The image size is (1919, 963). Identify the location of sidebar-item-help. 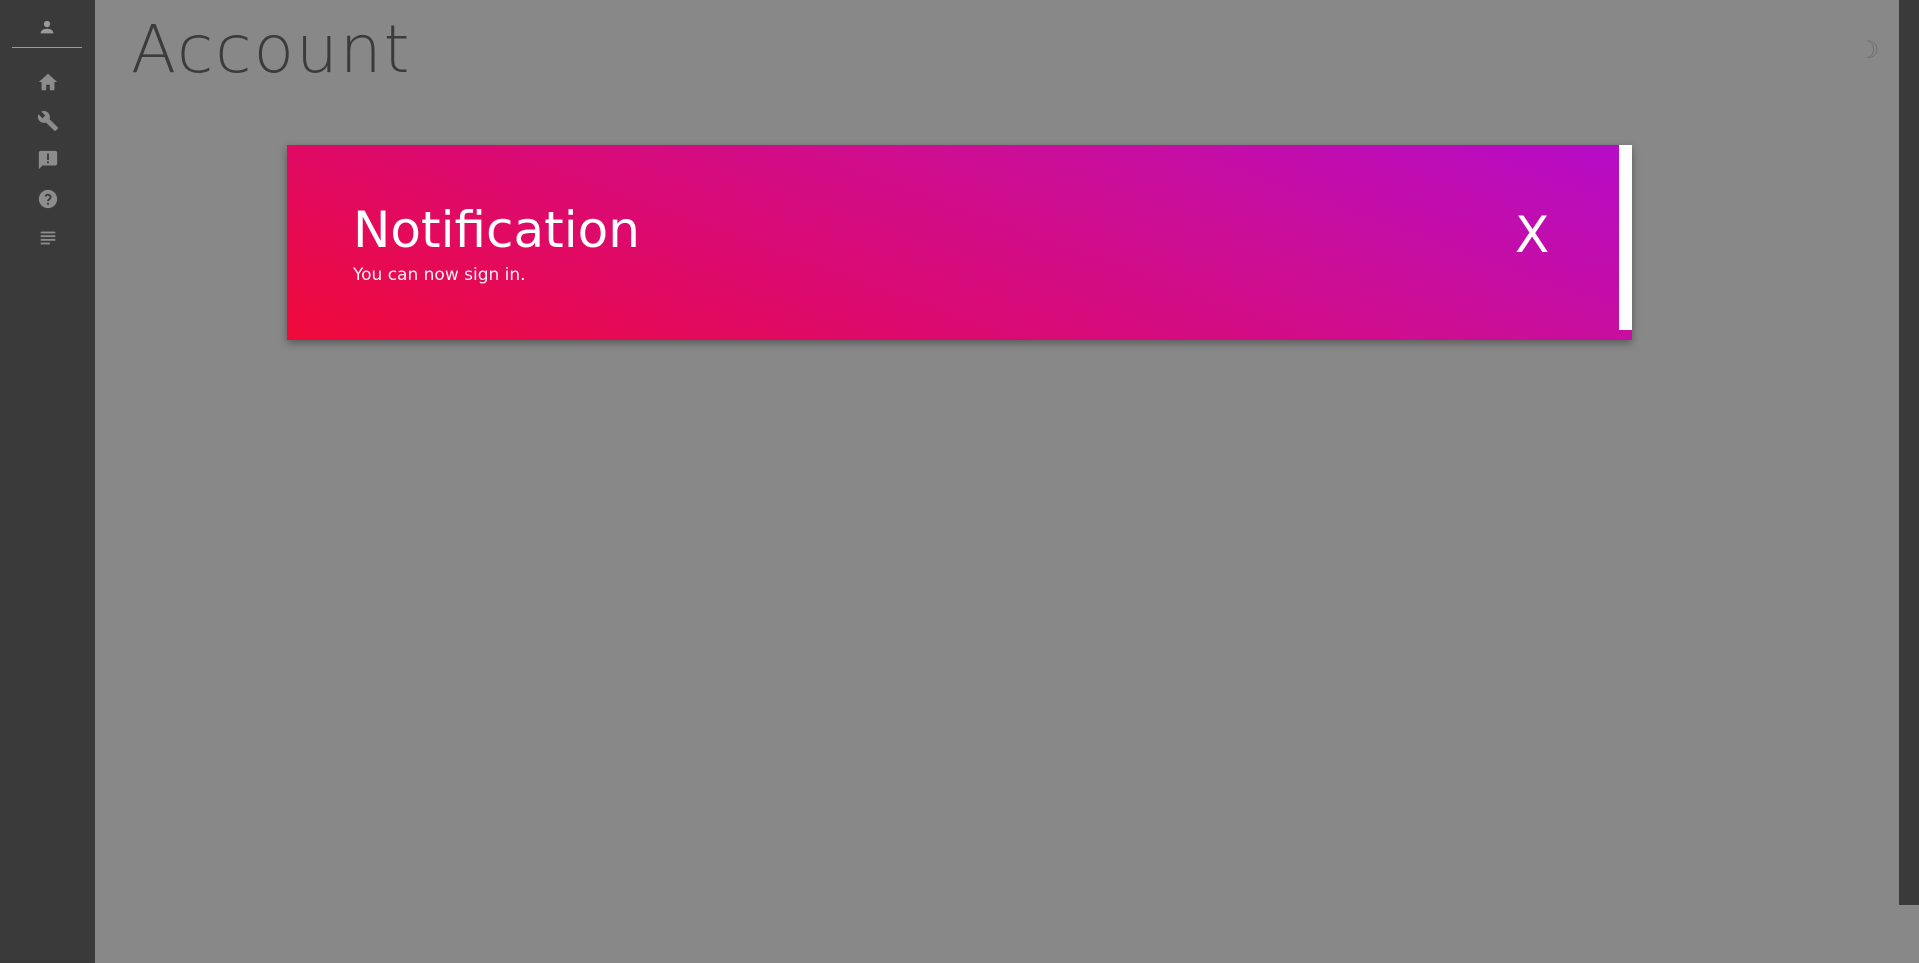
(47, 200).